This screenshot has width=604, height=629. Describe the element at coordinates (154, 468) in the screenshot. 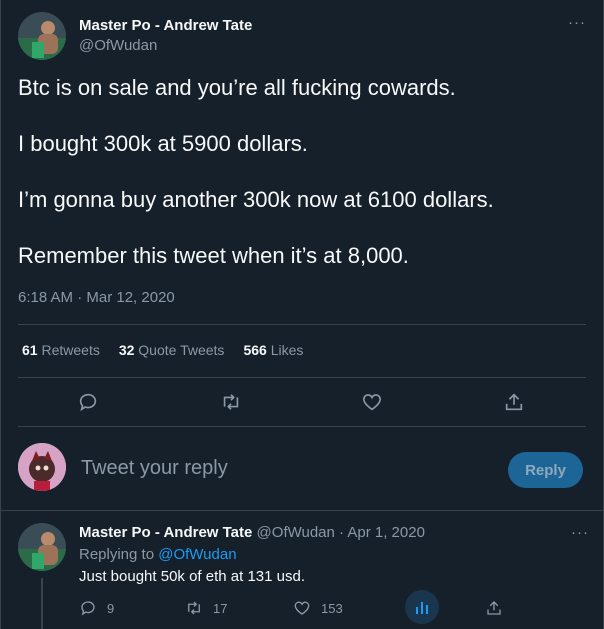

I see `reply-input: Tweet your reply` at that location.